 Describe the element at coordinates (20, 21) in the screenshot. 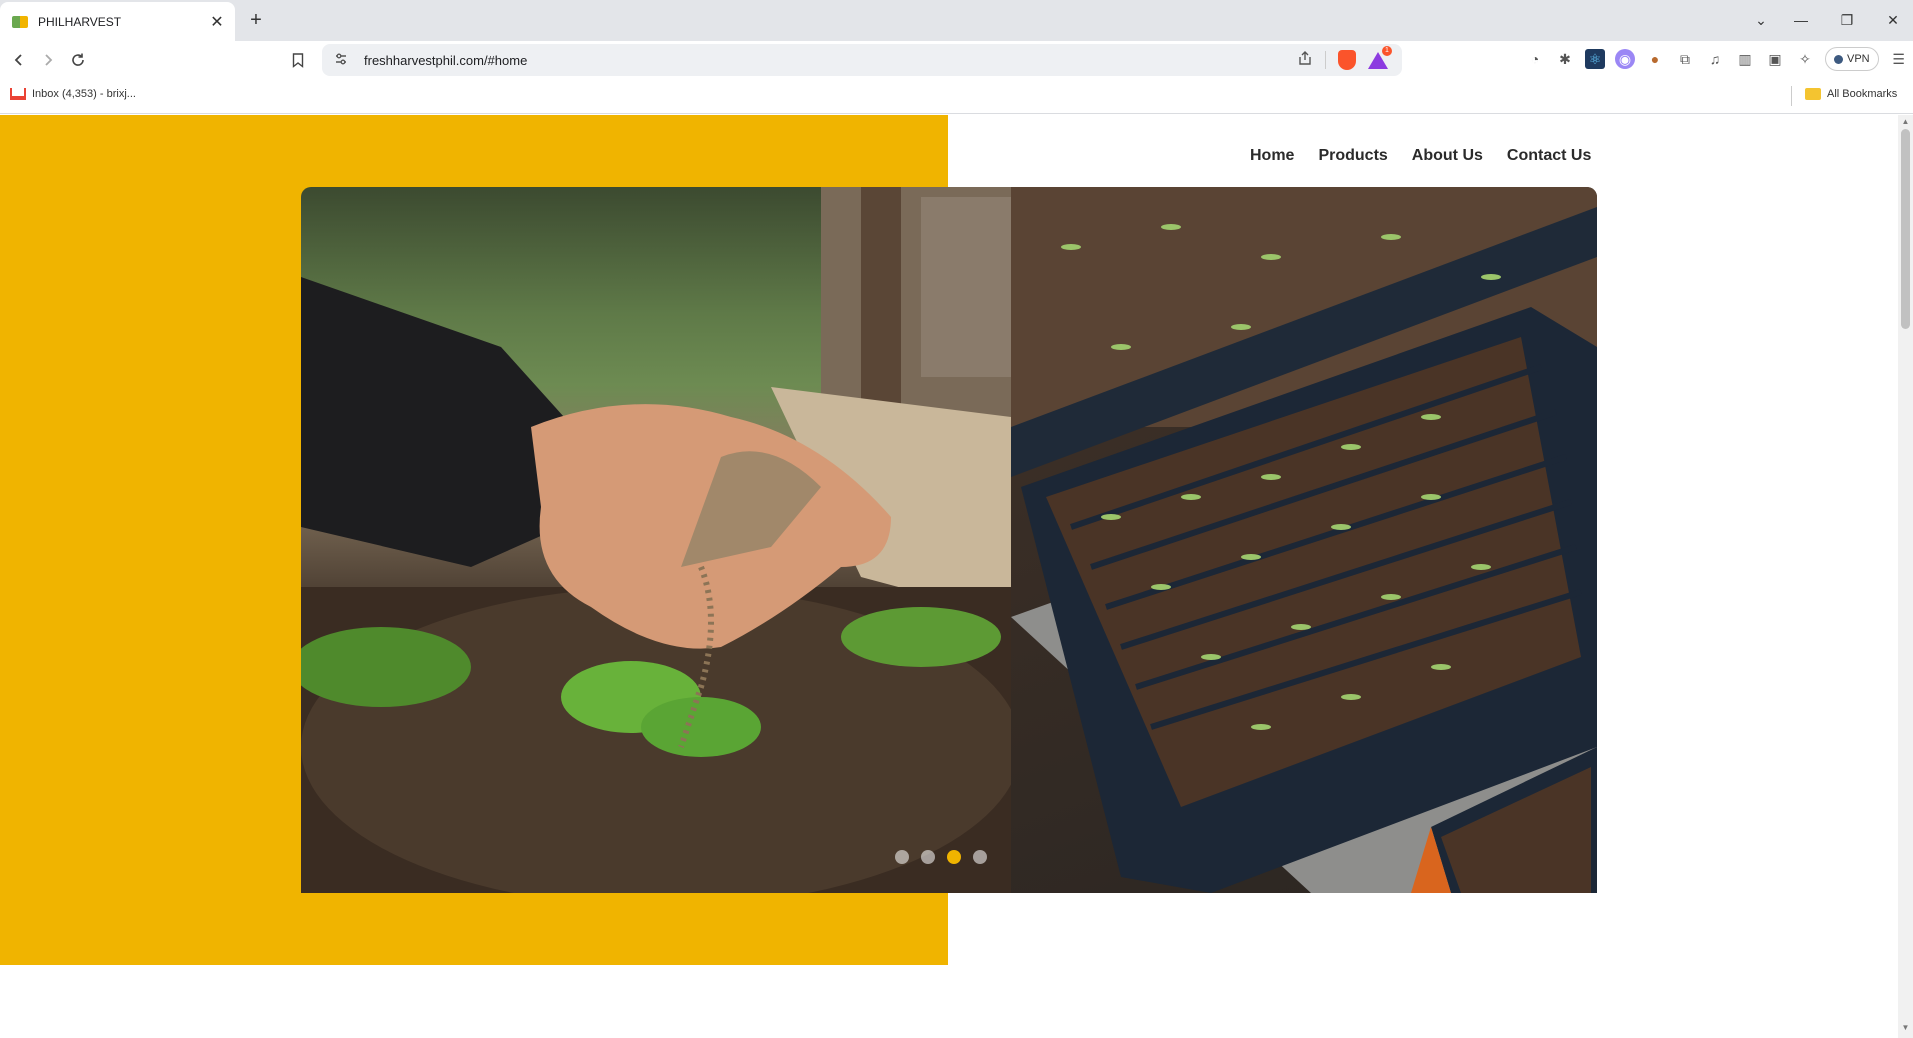

I see `site-favicon-icon` at that location.